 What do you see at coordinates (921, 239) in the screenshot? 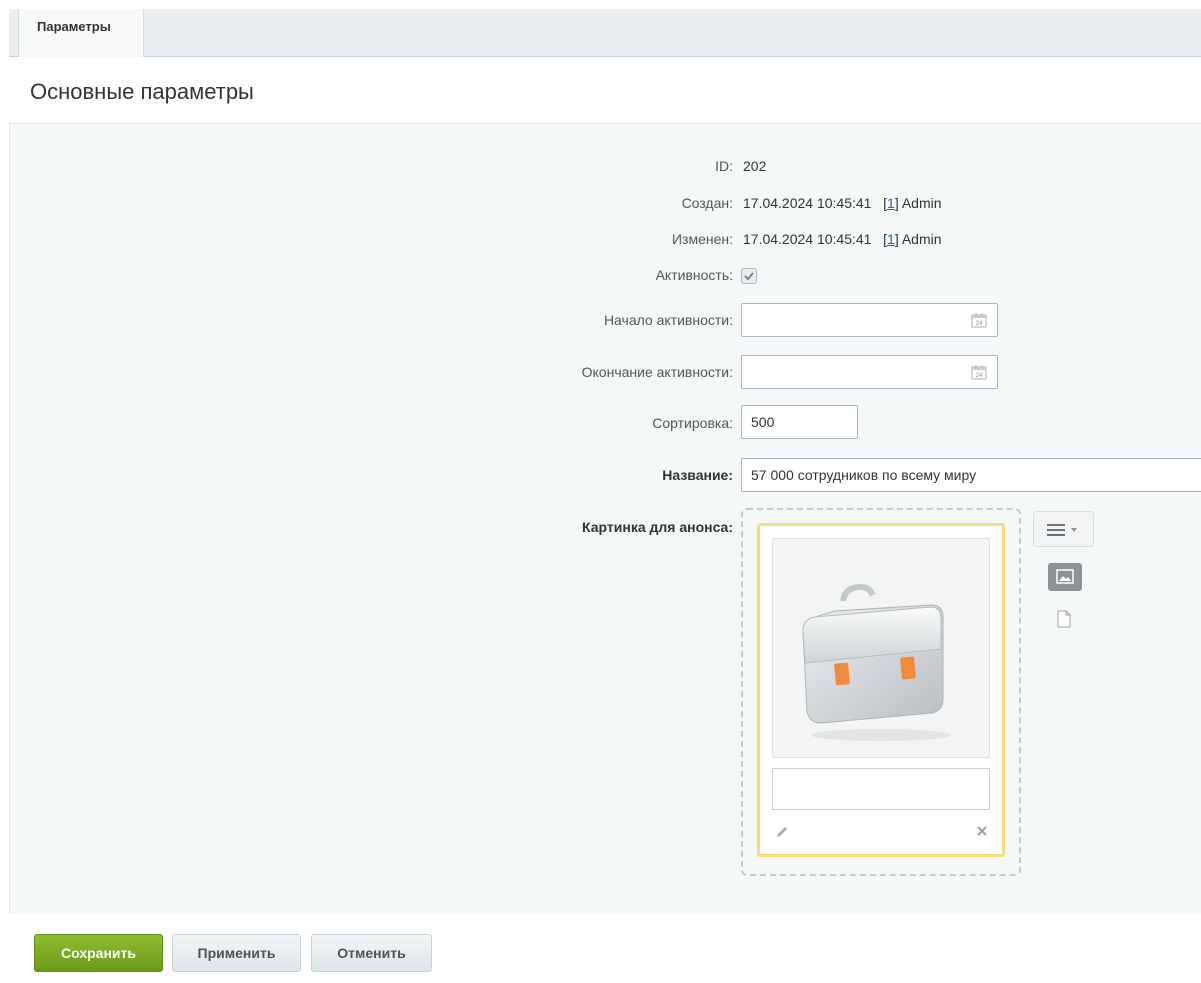
I see `modified-user-name: Admin` at bounding box center [921, 239].